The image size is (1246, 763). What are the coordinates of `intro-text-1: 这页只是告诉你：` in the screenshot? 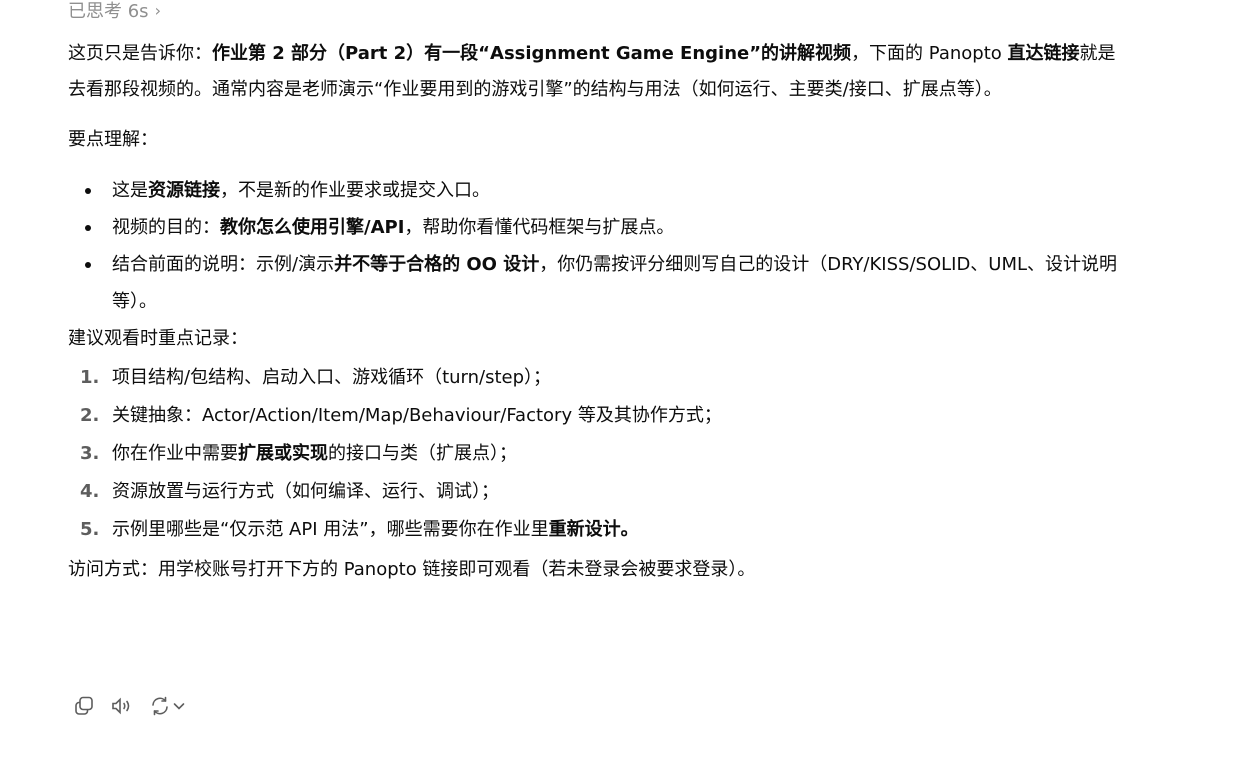 It's located at (140, 53).